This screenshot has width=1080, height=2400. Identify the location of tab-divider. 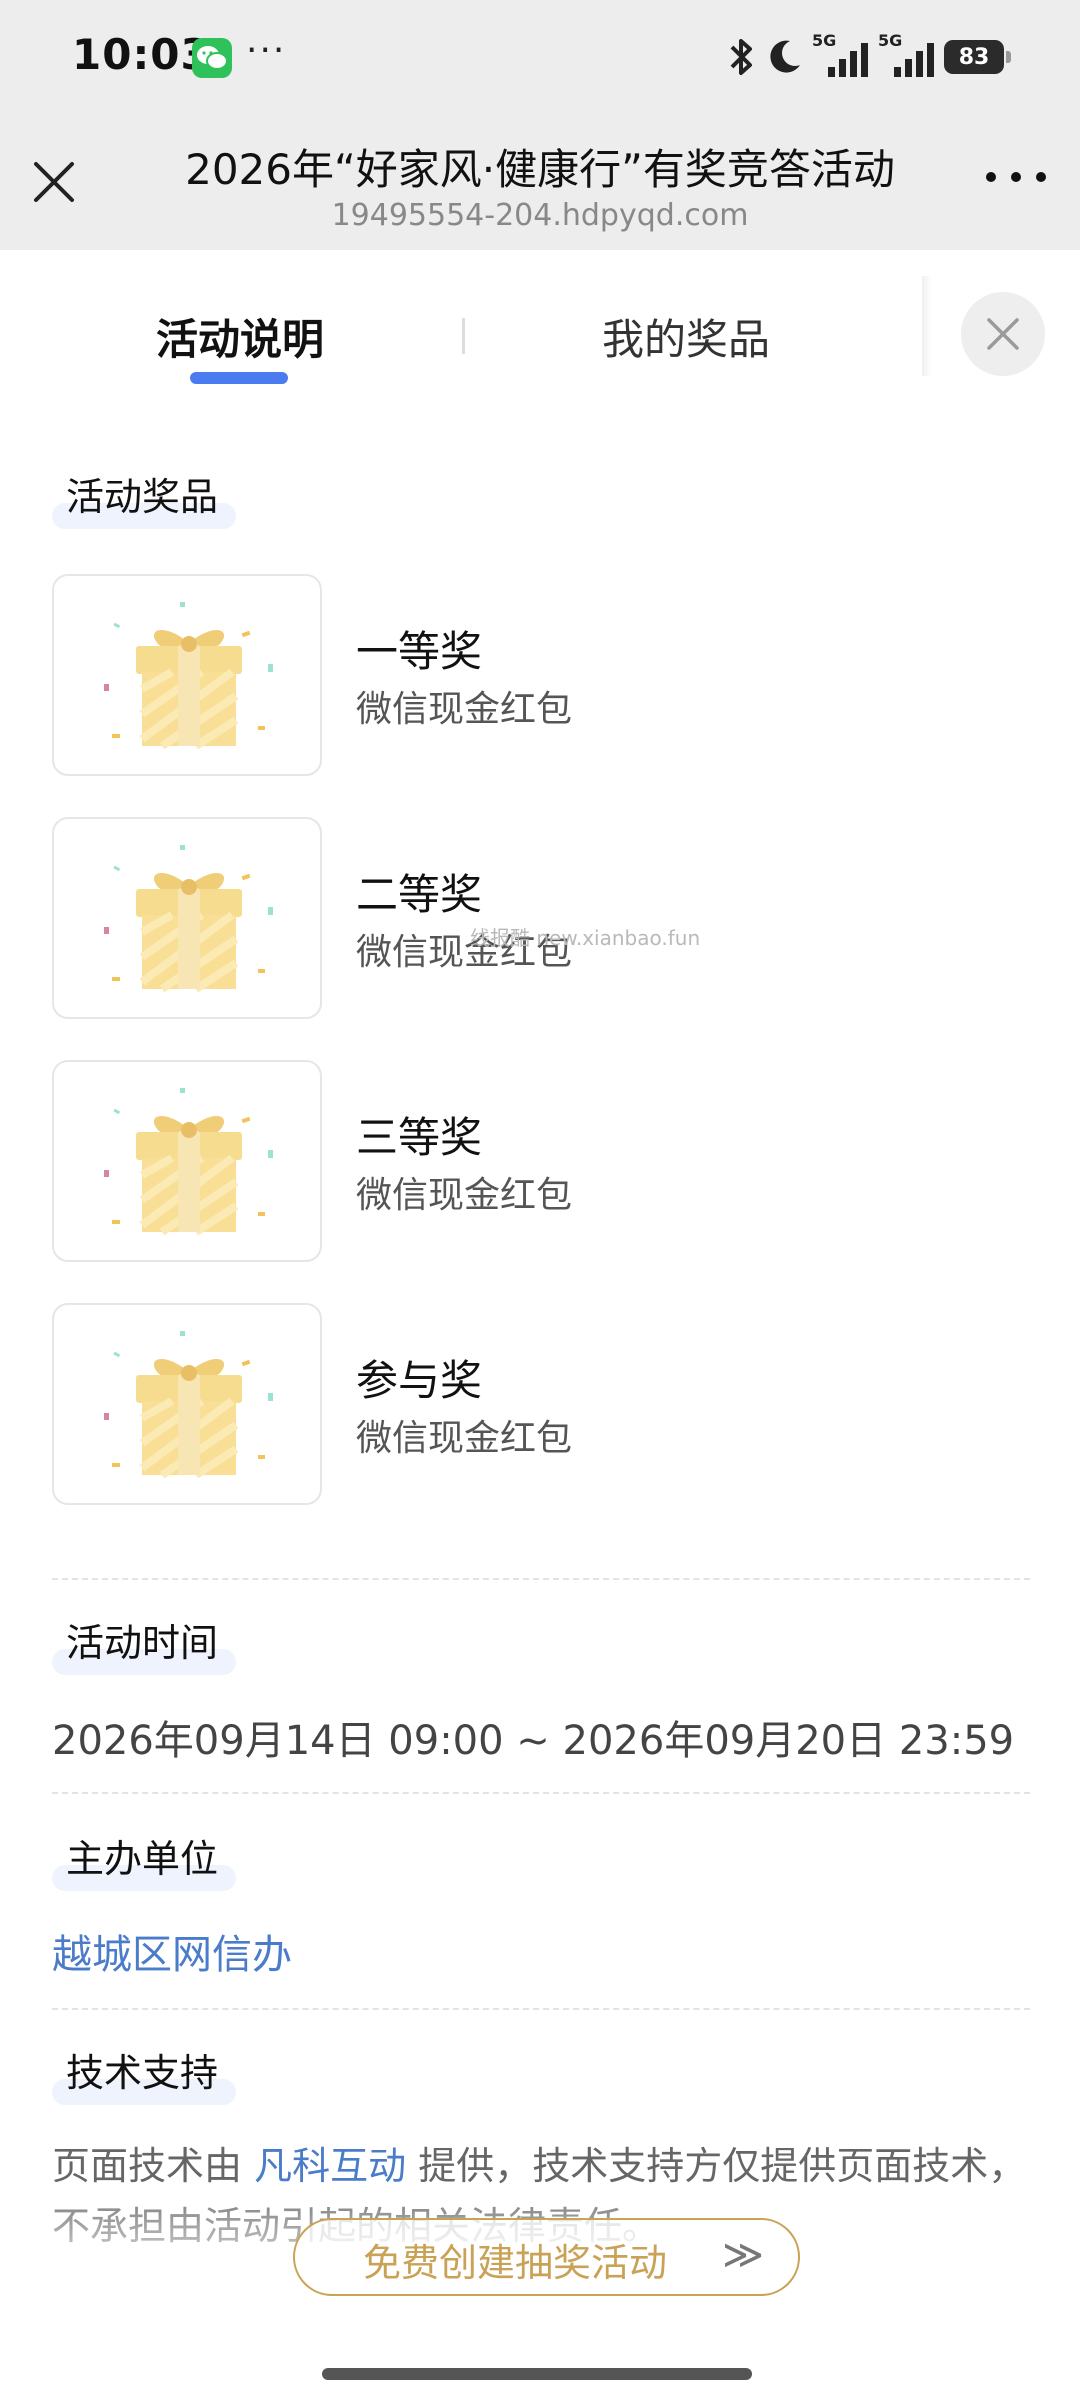
(463, 336).